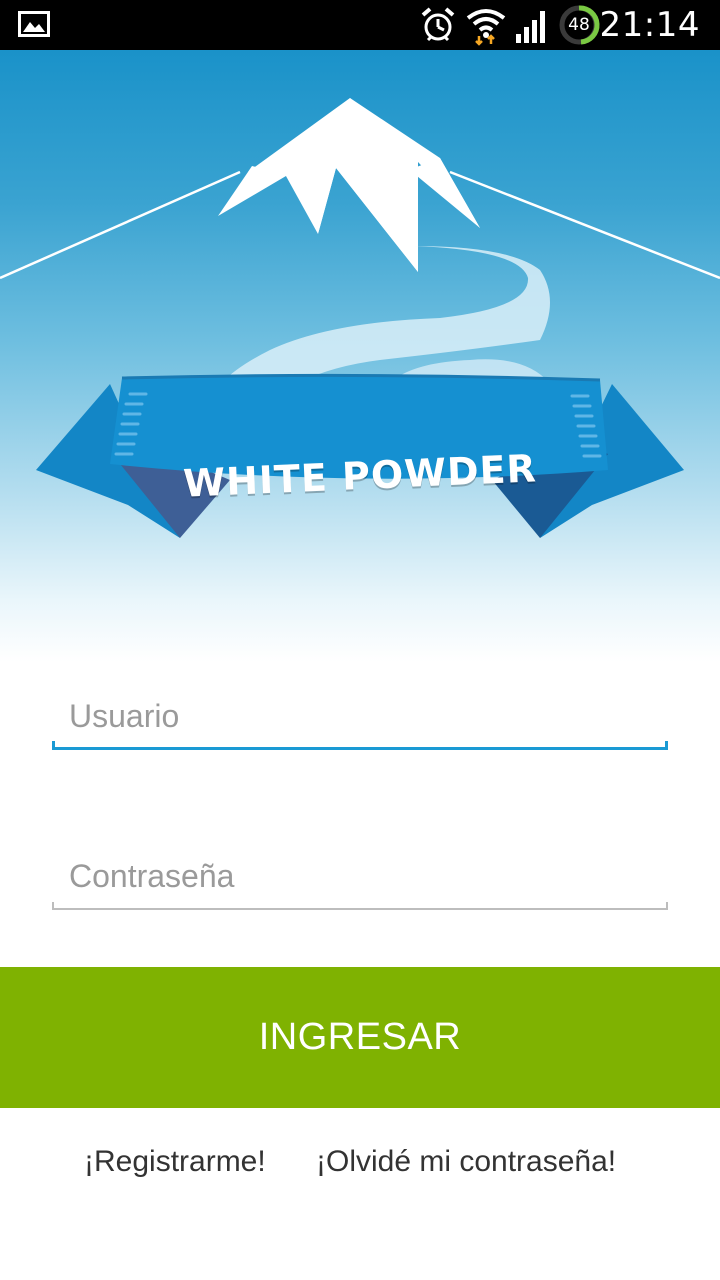  What do you see at coordinates (438, 27) in the screenshot?
I see `alarm-icon` at bounding box center [438, 27].